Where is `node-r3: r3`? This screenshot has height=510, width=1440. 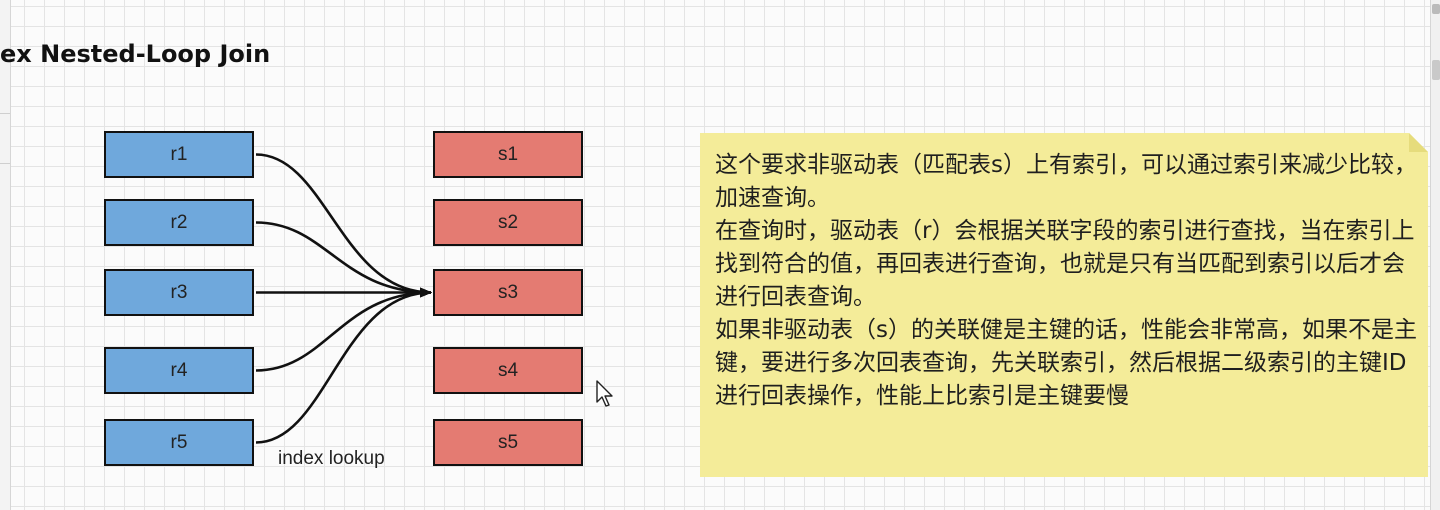
node-r3: r3 is located at coordinates (179, 292).